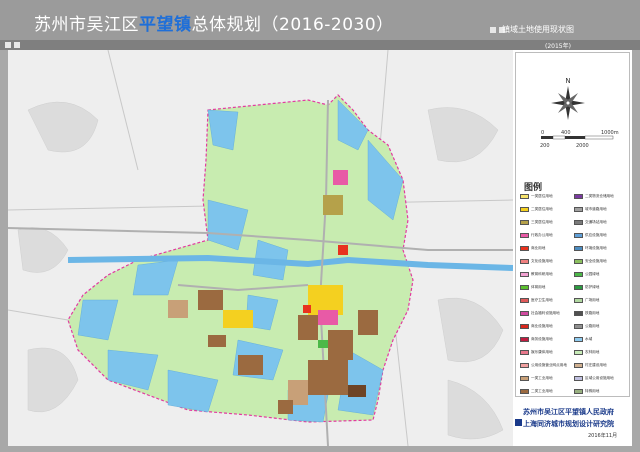  I want to click on legend-item: 行政办公用地, so click(536, 235).